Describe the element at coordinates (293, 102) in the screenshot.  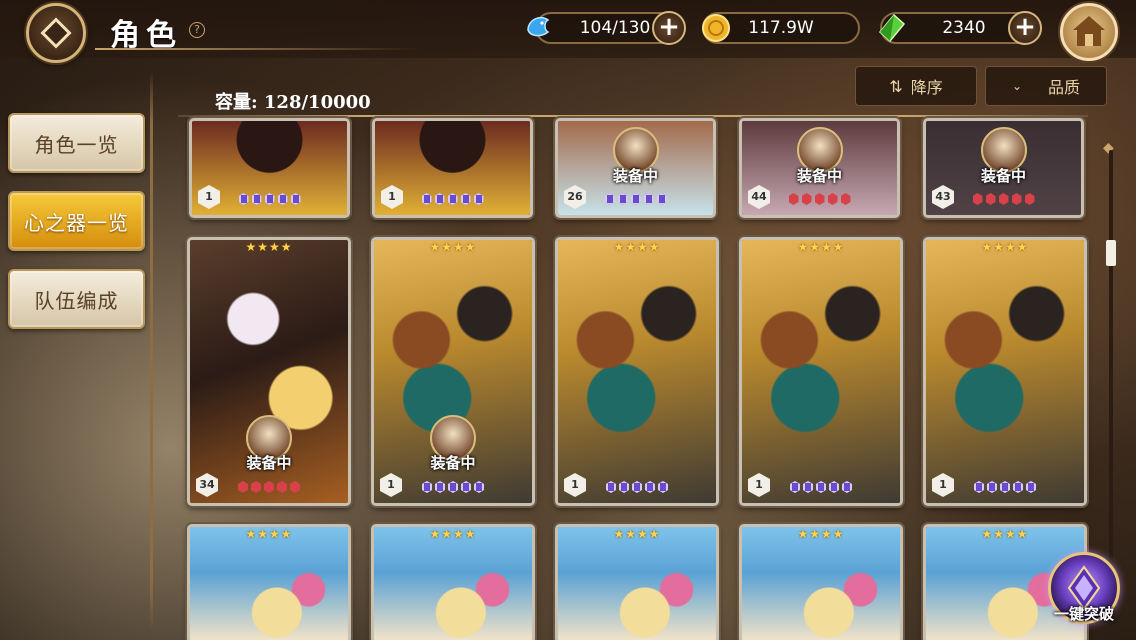
I see `capacity-label: 容量: 128/10000` at that location.